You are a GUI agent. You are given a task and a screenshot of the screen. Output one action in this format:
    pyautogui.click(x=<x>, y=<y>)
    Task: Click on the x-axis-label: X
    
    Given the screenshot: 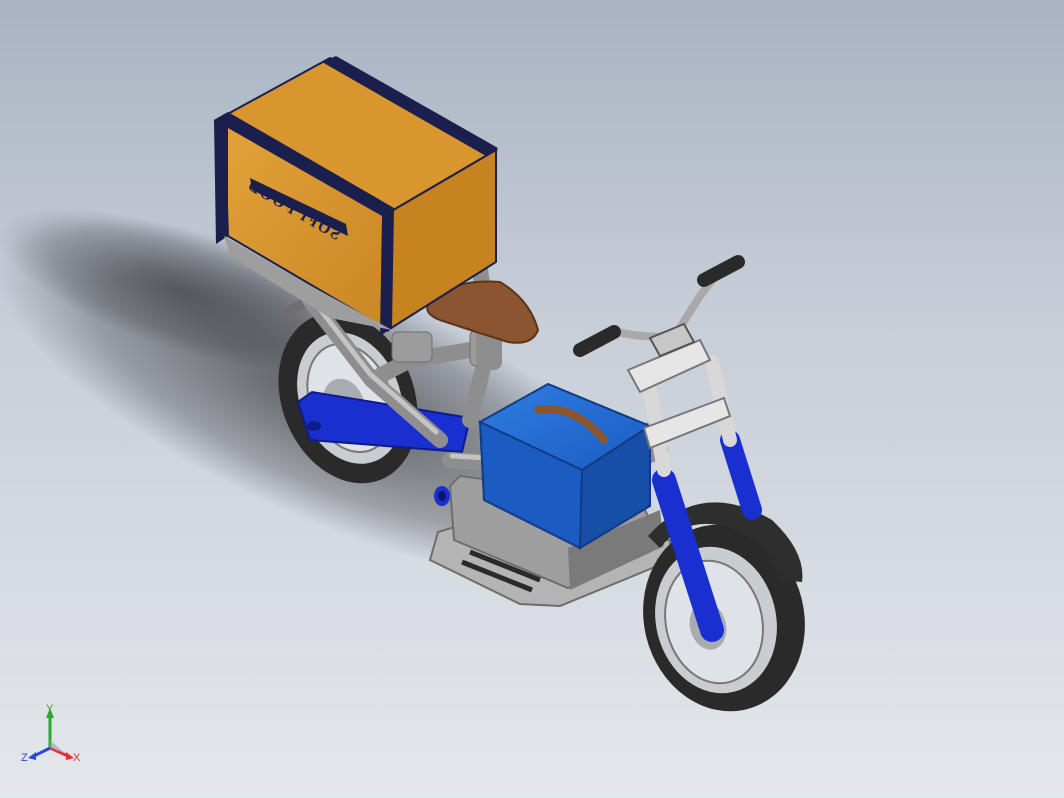 What is the action you would take?
    pyautogui.click(x=77, y=758)
    